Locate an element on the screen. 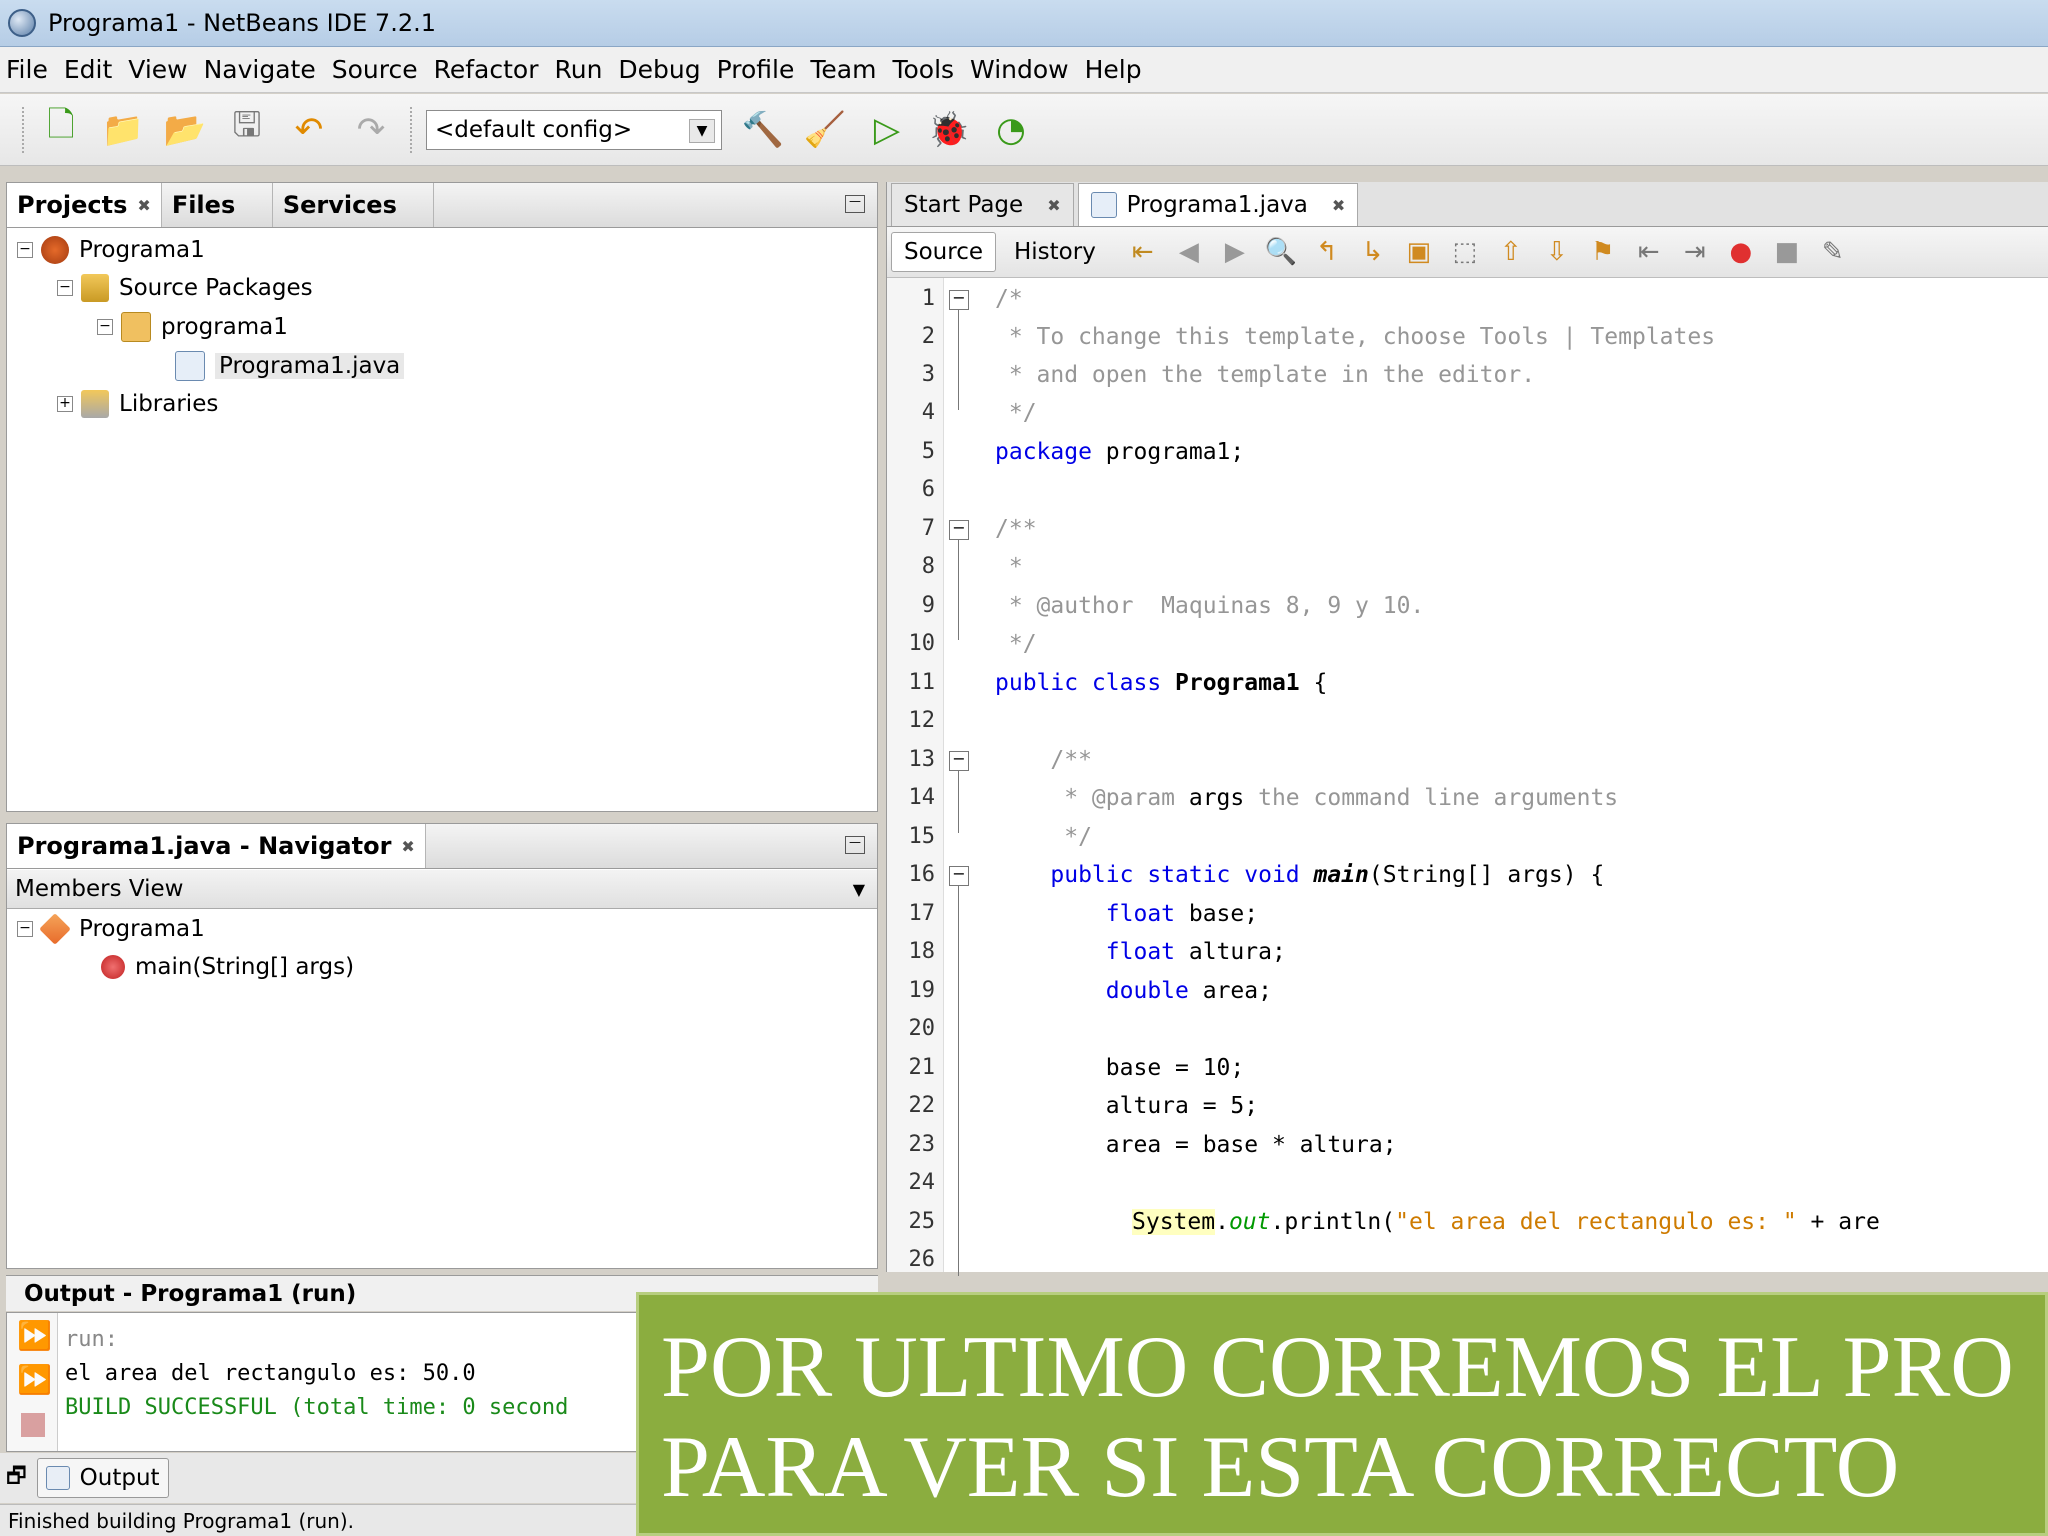 Image resolution: width=2048 pixels, height=1536 pixels. debug-icon: 🐞 is located at coordinates (949, 130).